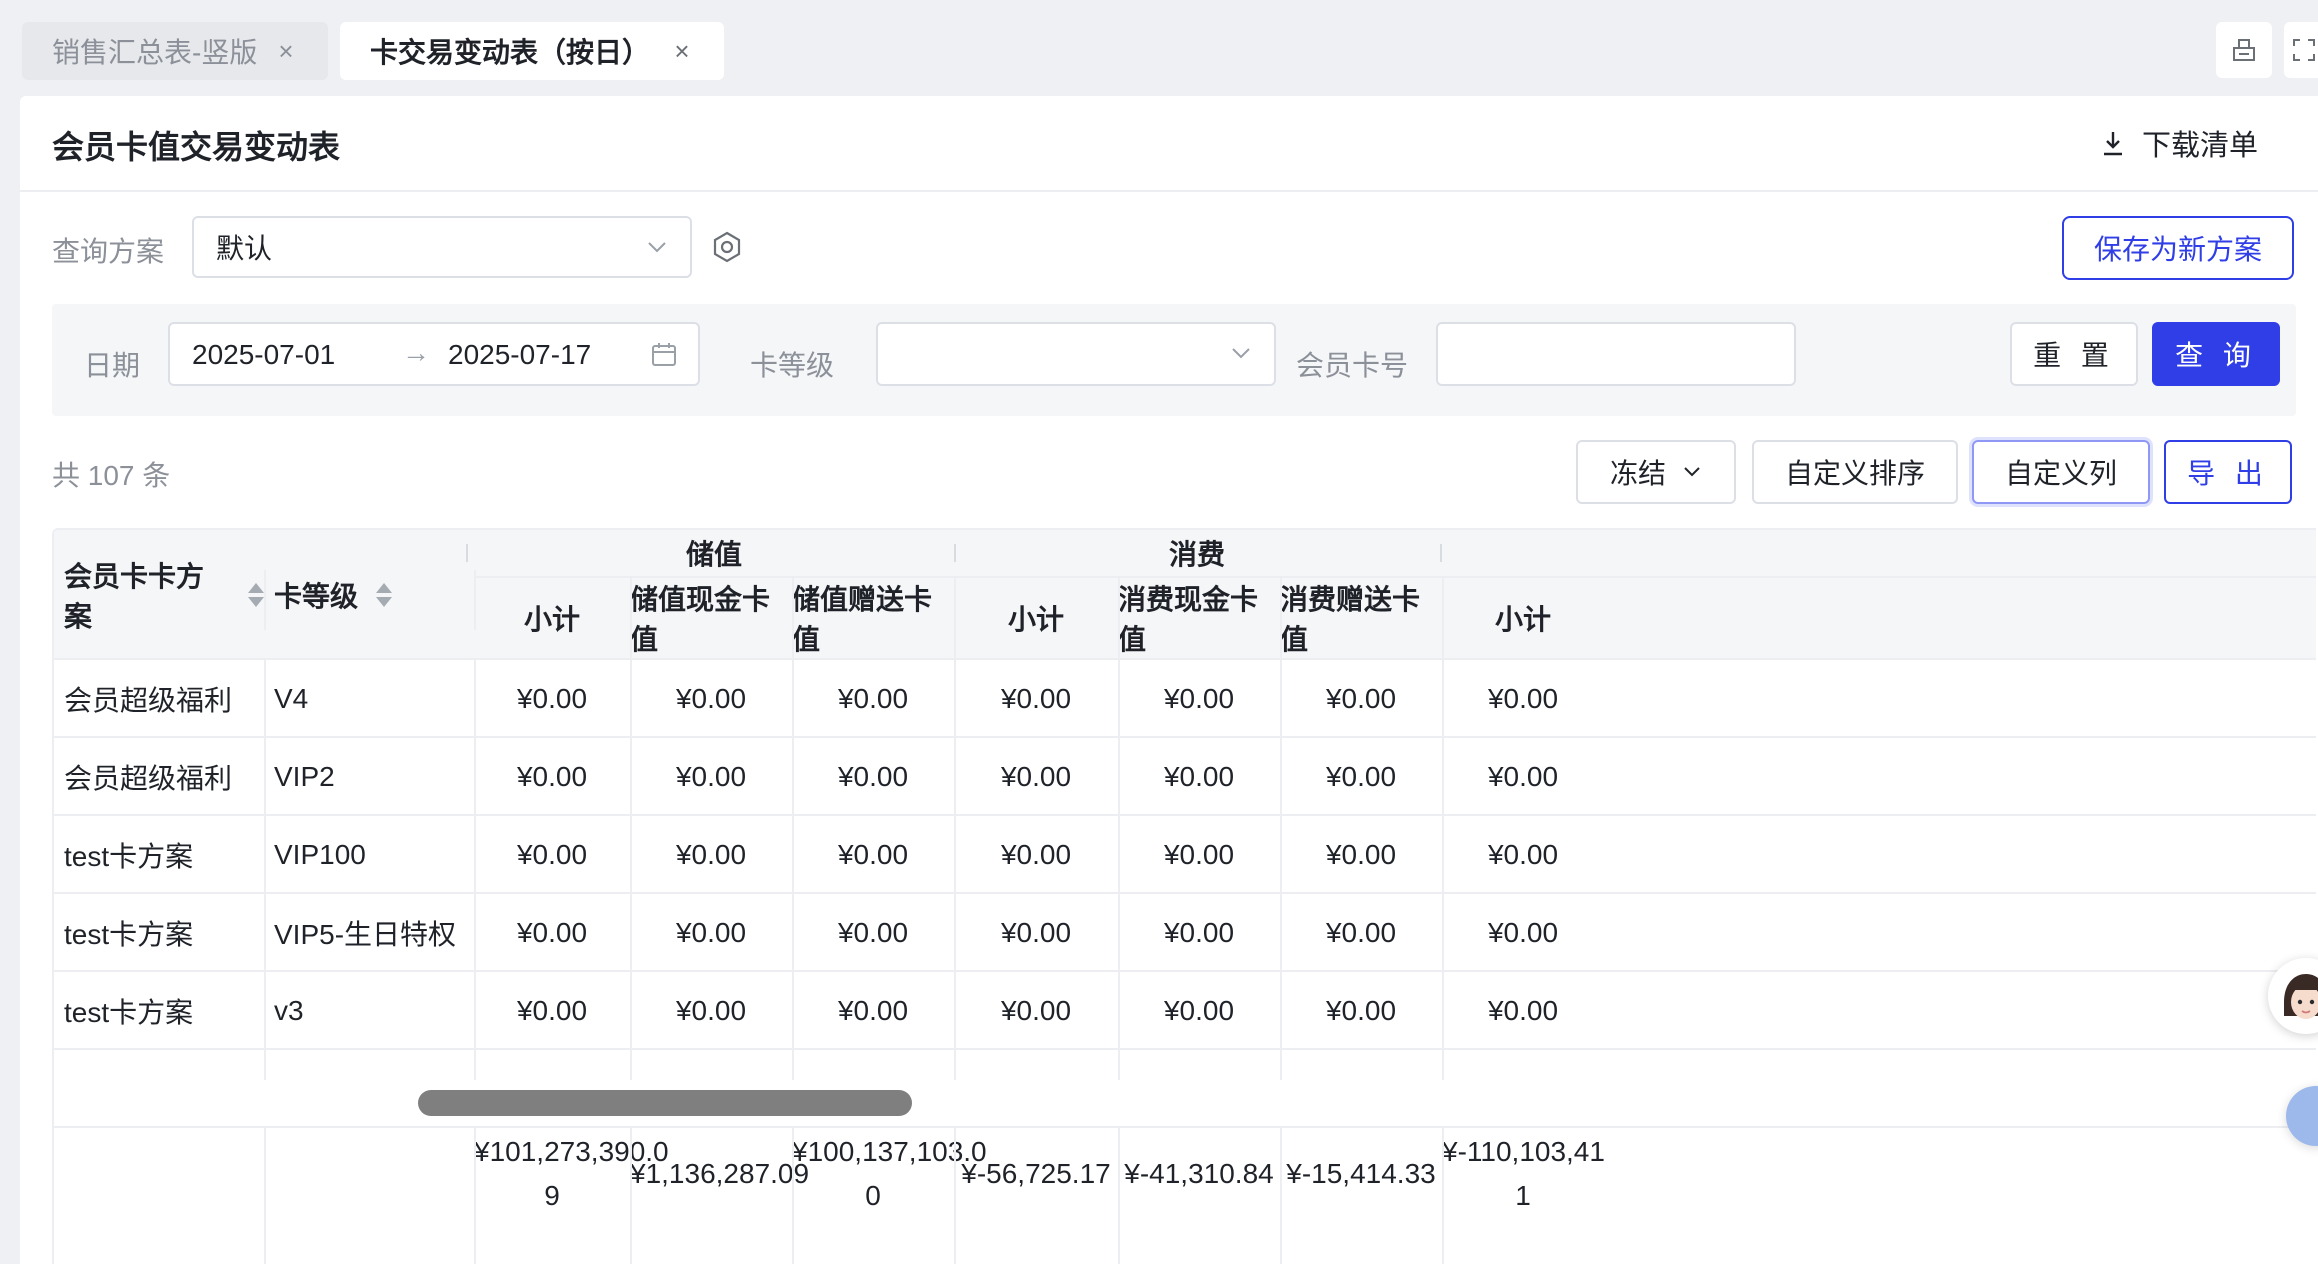 This screenshot has width=2318, height=1264. Describe the element at coordinates (2061, 472) in the screenshot. I see `custom-columns-button: 自定义列` at that location.